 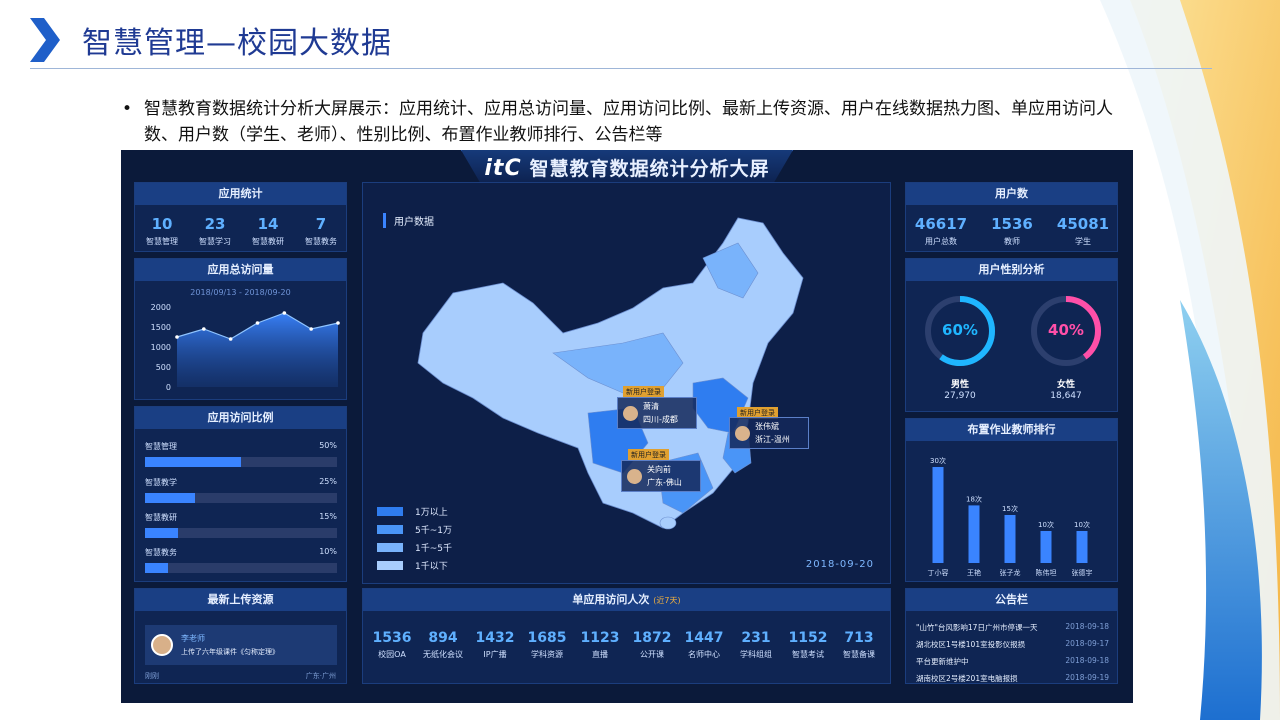 I want to click on notice-title: 公告栏, so click(x=1011, y=600).